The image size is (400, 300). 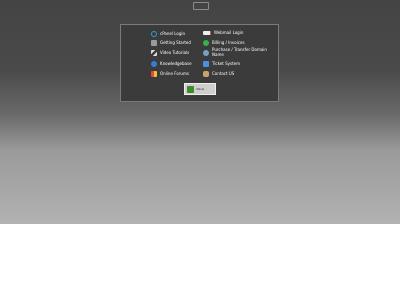 I want to click on webmail-login-link: Webmail Login, so click(x=223, y=33).